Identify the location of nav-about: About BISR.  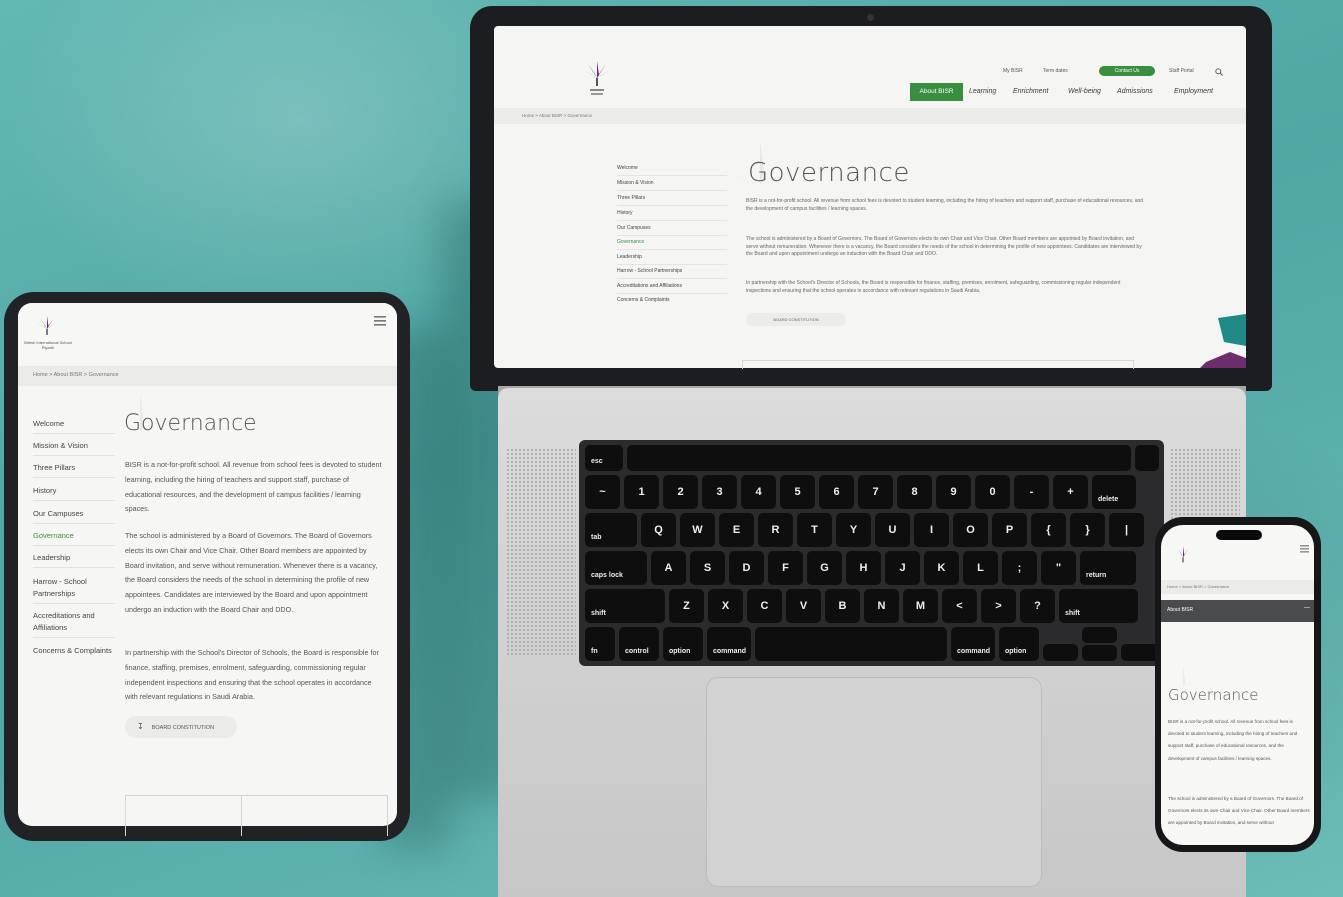
(936, 92).